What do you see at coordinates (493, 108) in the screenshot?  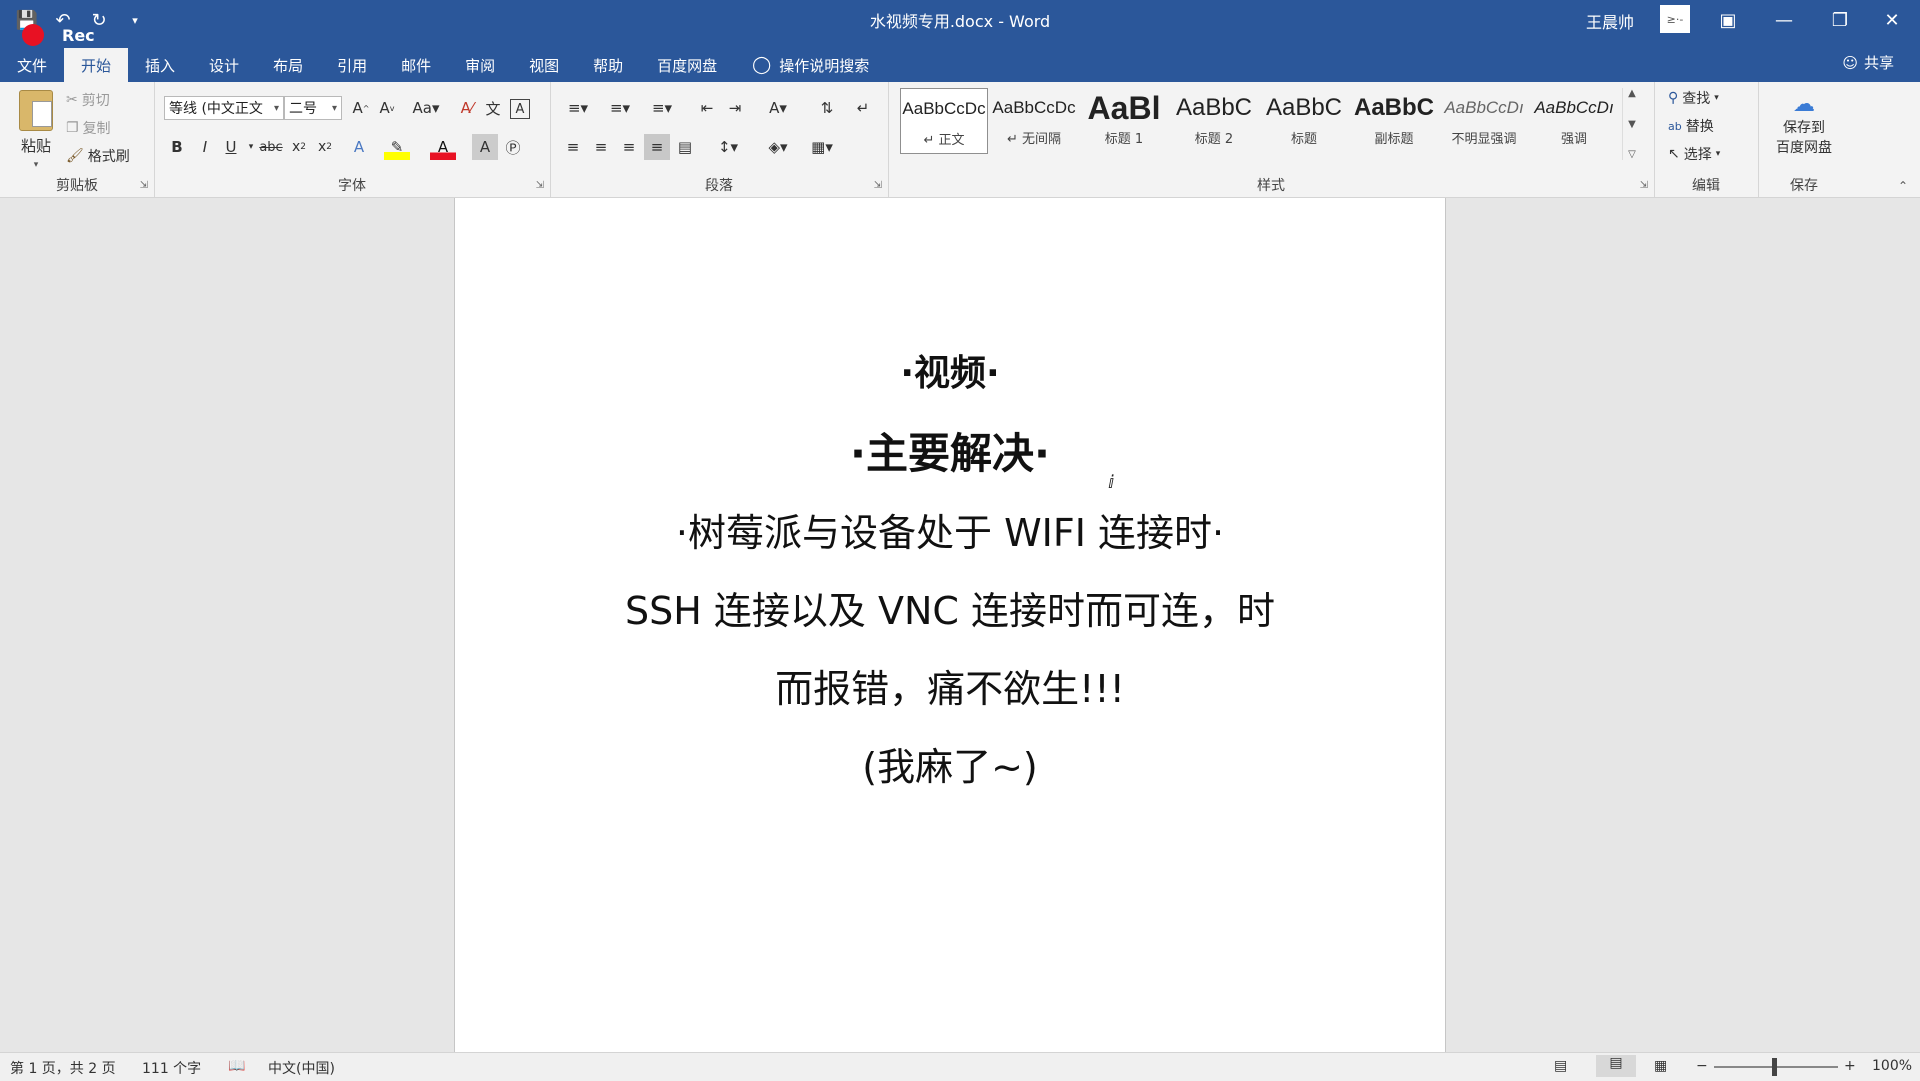 I see `phonetic-guide-icon: 文` at bounding box center [493, 108].